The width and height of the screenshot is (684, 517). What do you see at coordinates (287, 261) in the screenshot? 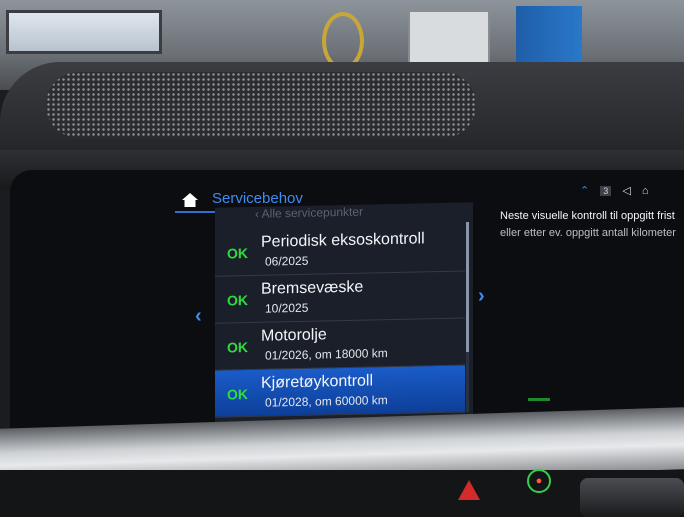
I see `service-due: 06/2025` at bounding box center [287, 261].